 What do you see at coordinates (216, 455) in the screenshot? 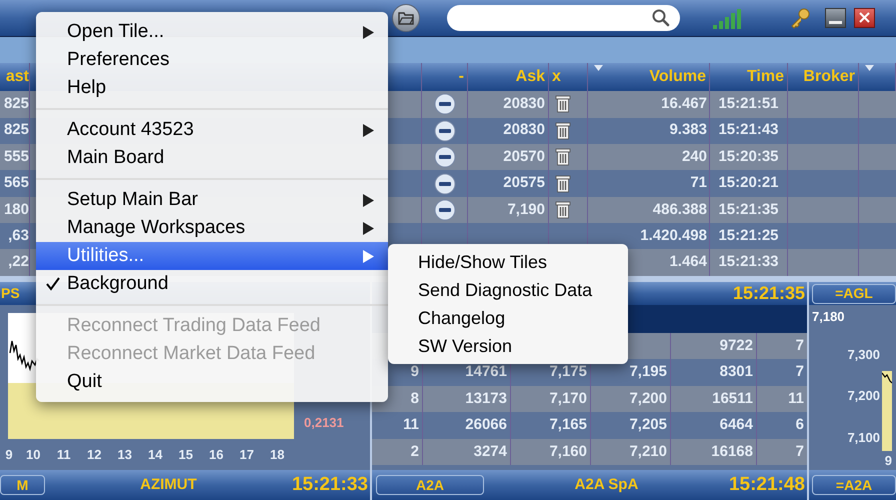
I see `axis-tick-label: 16` at bounding box center [216, 455].